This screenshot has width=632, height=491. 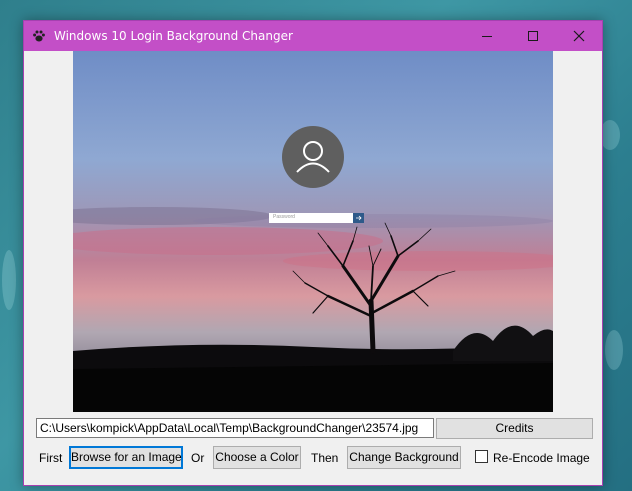 I want to click on password-field-preview: Password, so click(x=284, y=217).